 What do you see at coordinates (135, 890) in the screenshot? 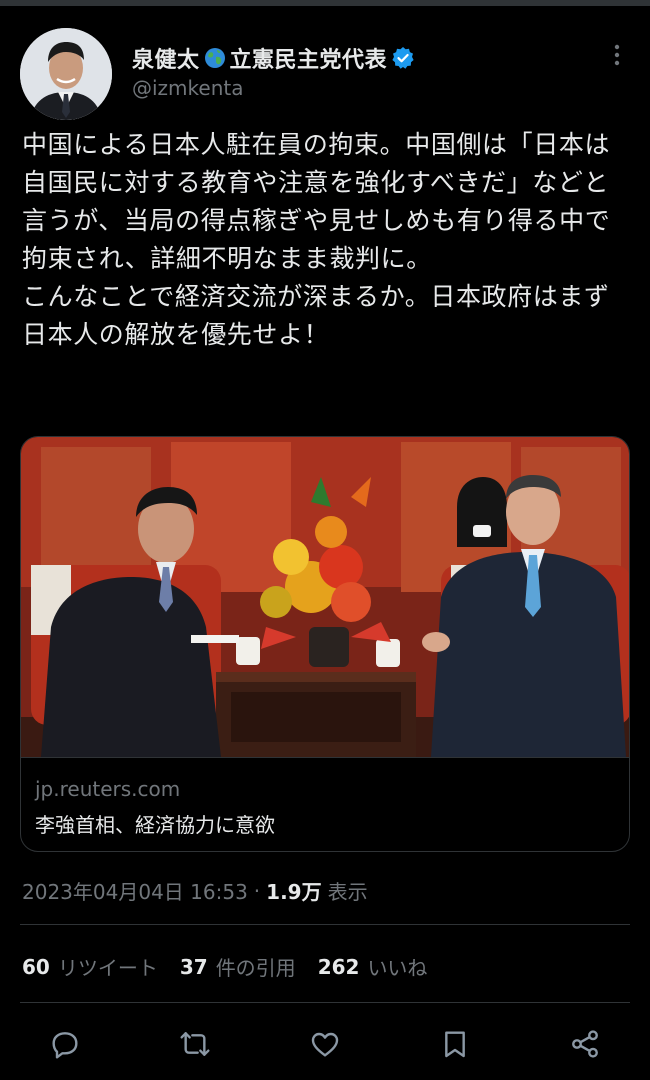
I see `timestamp: 2023年04月04日 16:53` at bounding box center [135, 890].